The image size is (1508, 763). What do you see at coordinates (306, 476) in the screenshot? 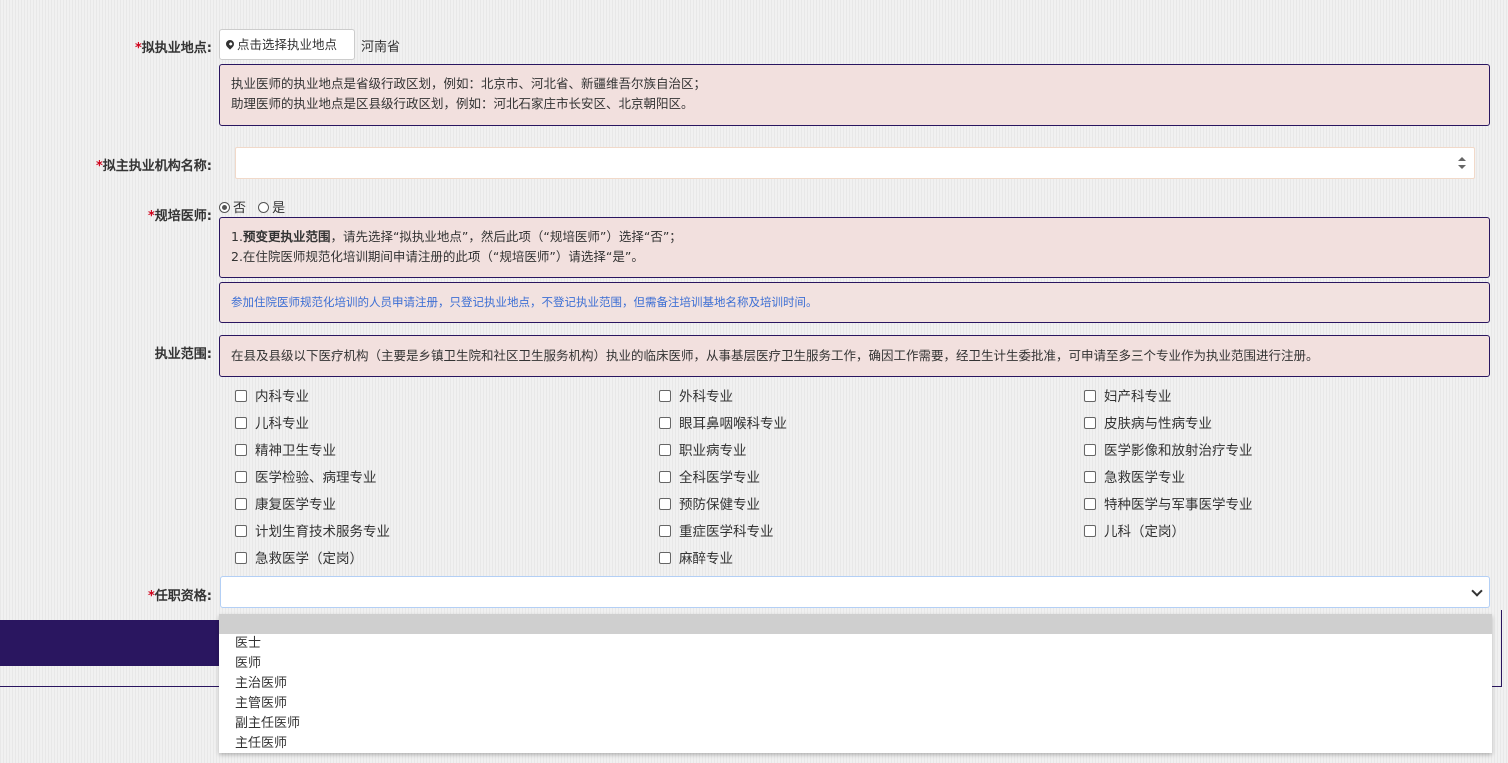
I see `scope-checkbox-item: 医学检验、病理专业` at bounding box center [306, 476].